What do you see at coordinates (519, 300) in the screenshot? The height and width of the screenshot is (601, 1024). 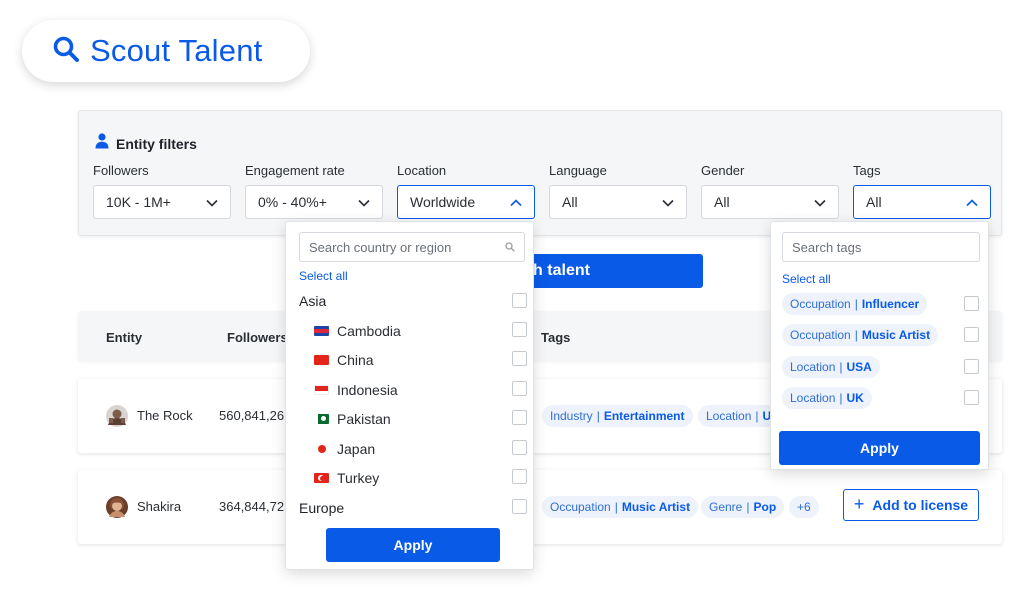 I see `checkbox-asia` at bounding box center [519, 300].